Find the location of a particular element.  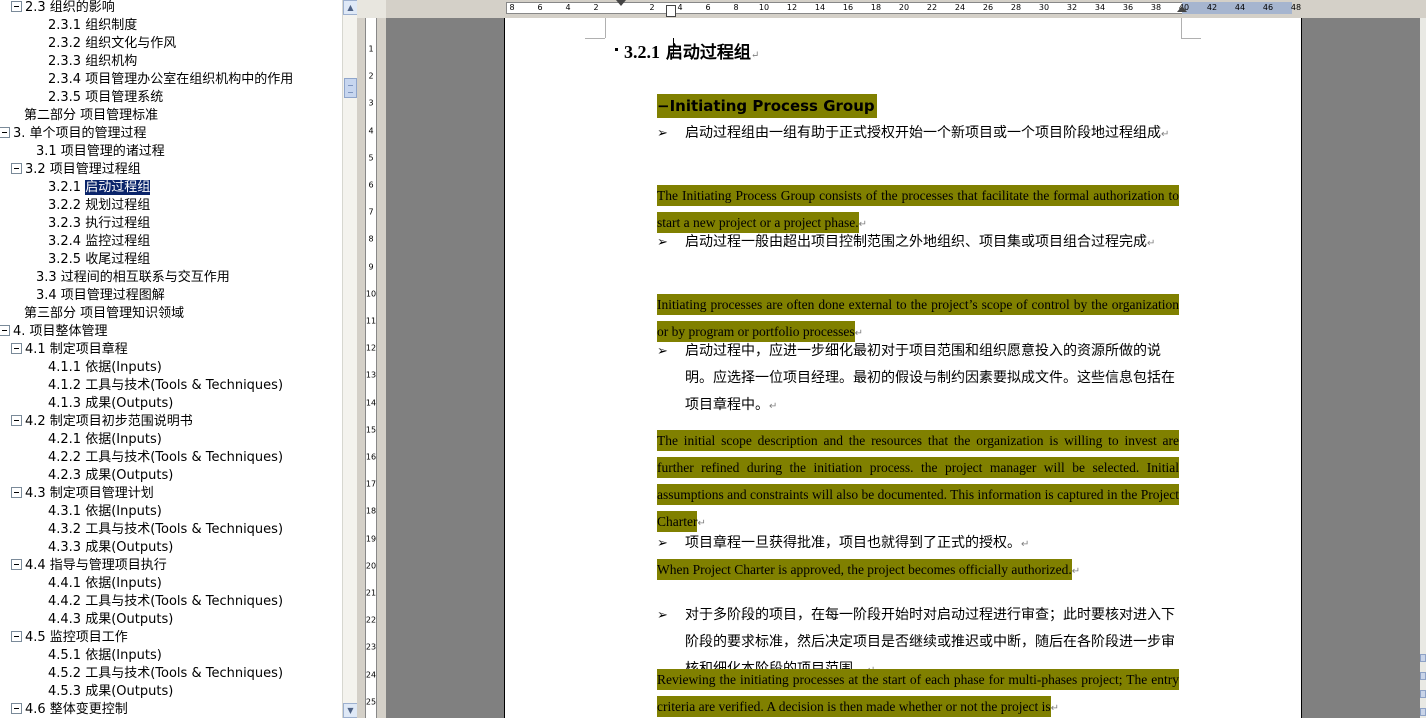

document-map-item: 3.3 过程间的相互联系与交互作用 is located at coordinates (133, 278).